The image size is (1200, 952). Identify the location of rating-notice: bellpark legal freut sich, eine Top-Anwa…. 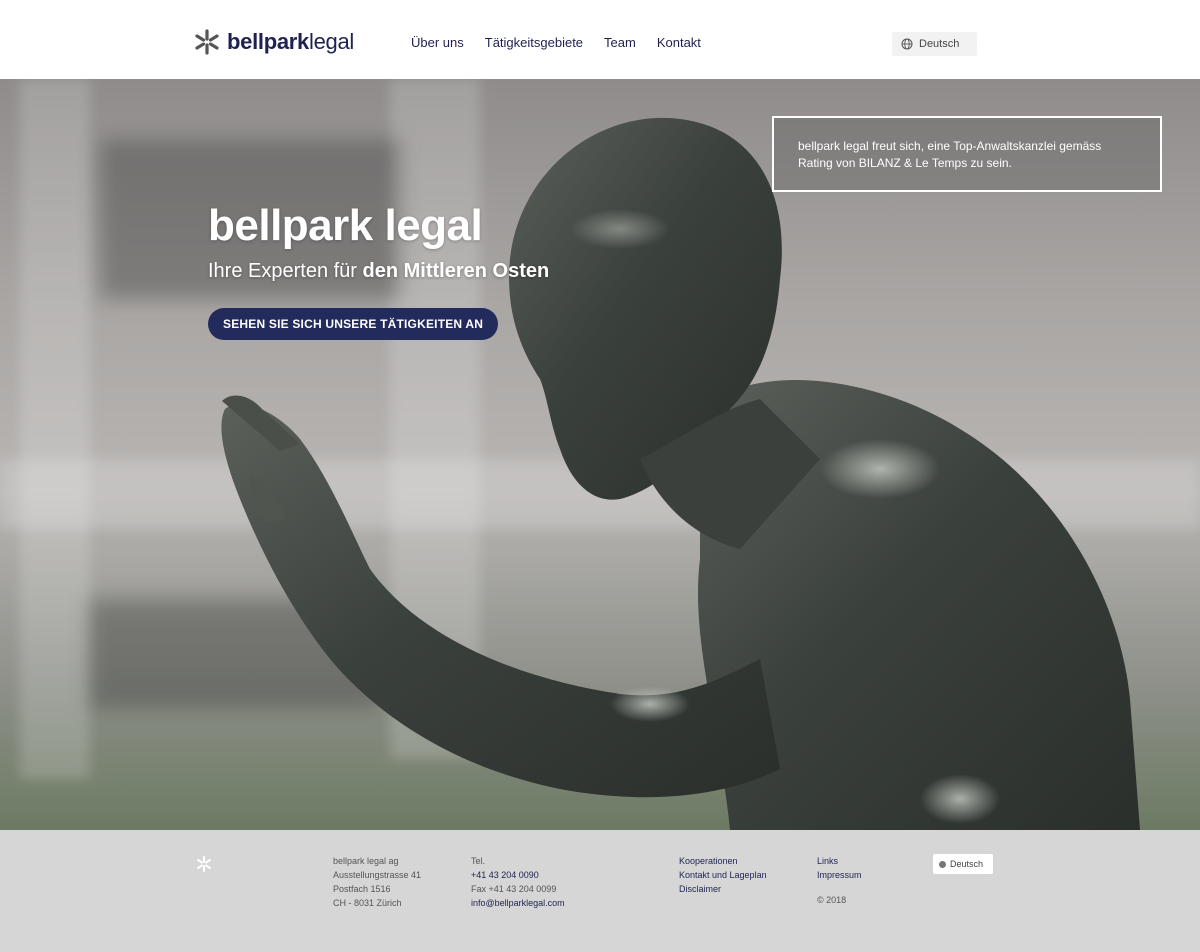
(967, 154).